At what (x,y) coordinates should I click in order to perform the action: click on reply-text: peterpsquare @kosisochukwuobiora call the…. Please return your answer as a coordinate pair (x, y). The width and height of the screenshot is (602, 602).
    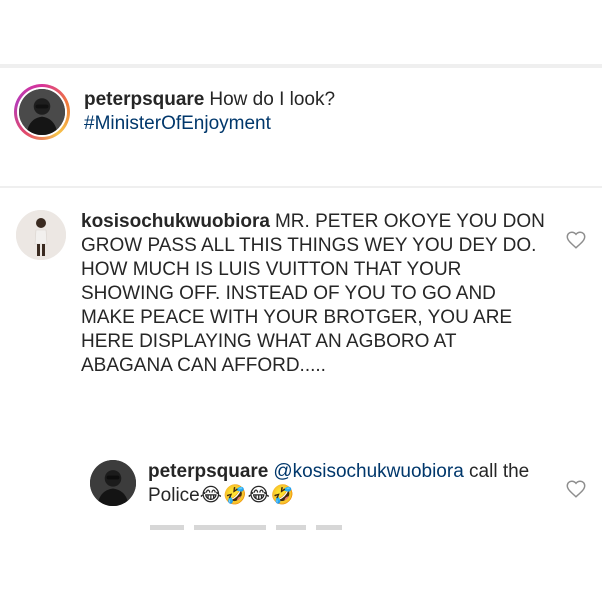
    Looking at the image, I should click on (348, 484).